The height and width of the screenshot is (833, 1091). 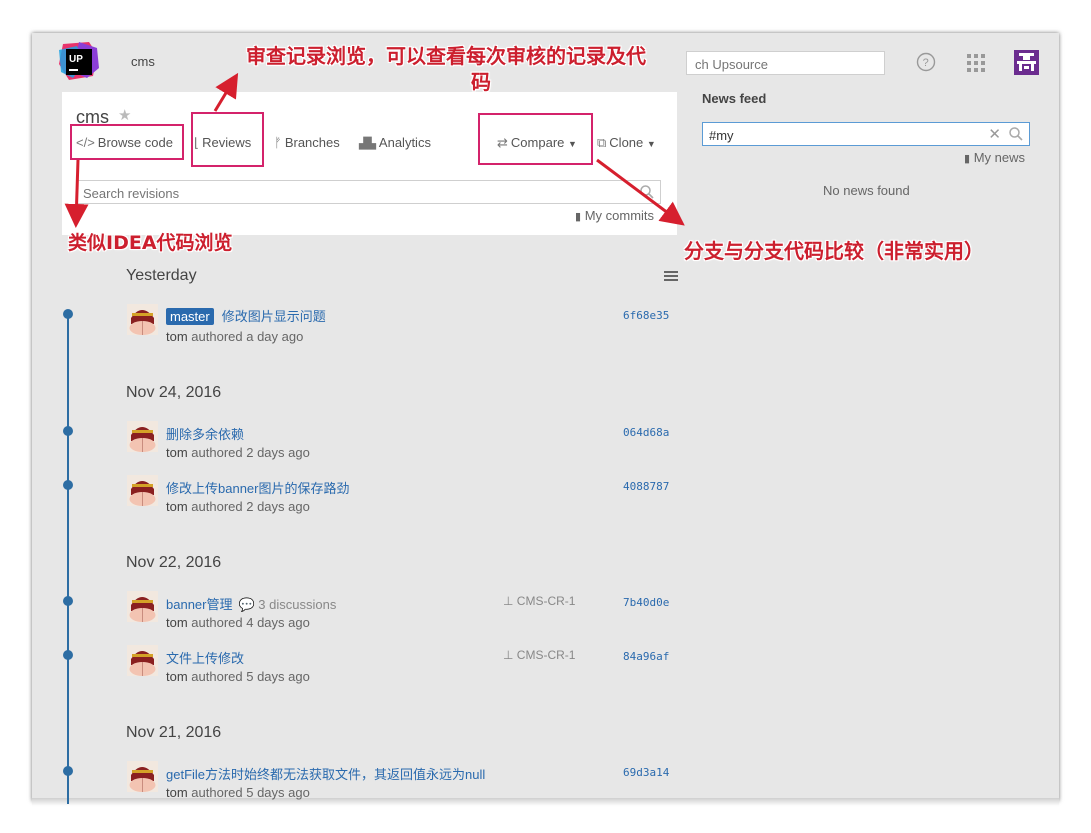 What do you see at coordinates (161, 275) in the screenshot?
I see `date-header: Yesterday` at bounding box center [161, 275].